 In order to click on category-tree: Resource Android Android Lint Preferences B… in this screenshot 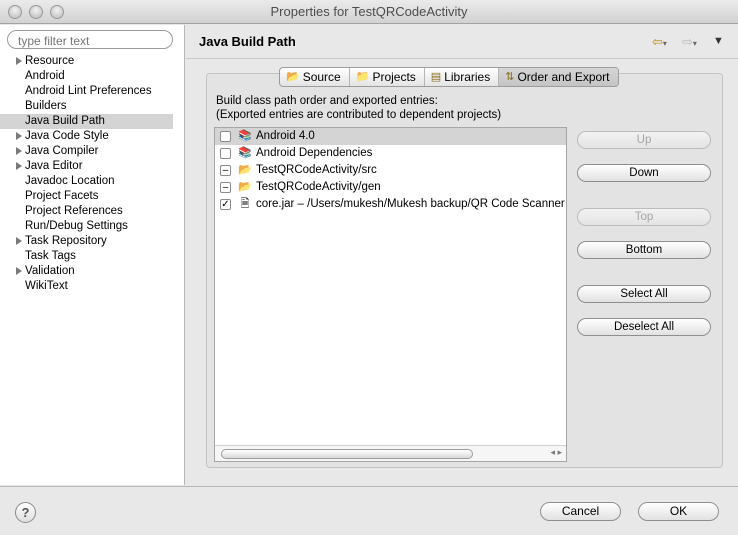, I will do `click(92, 174)`.